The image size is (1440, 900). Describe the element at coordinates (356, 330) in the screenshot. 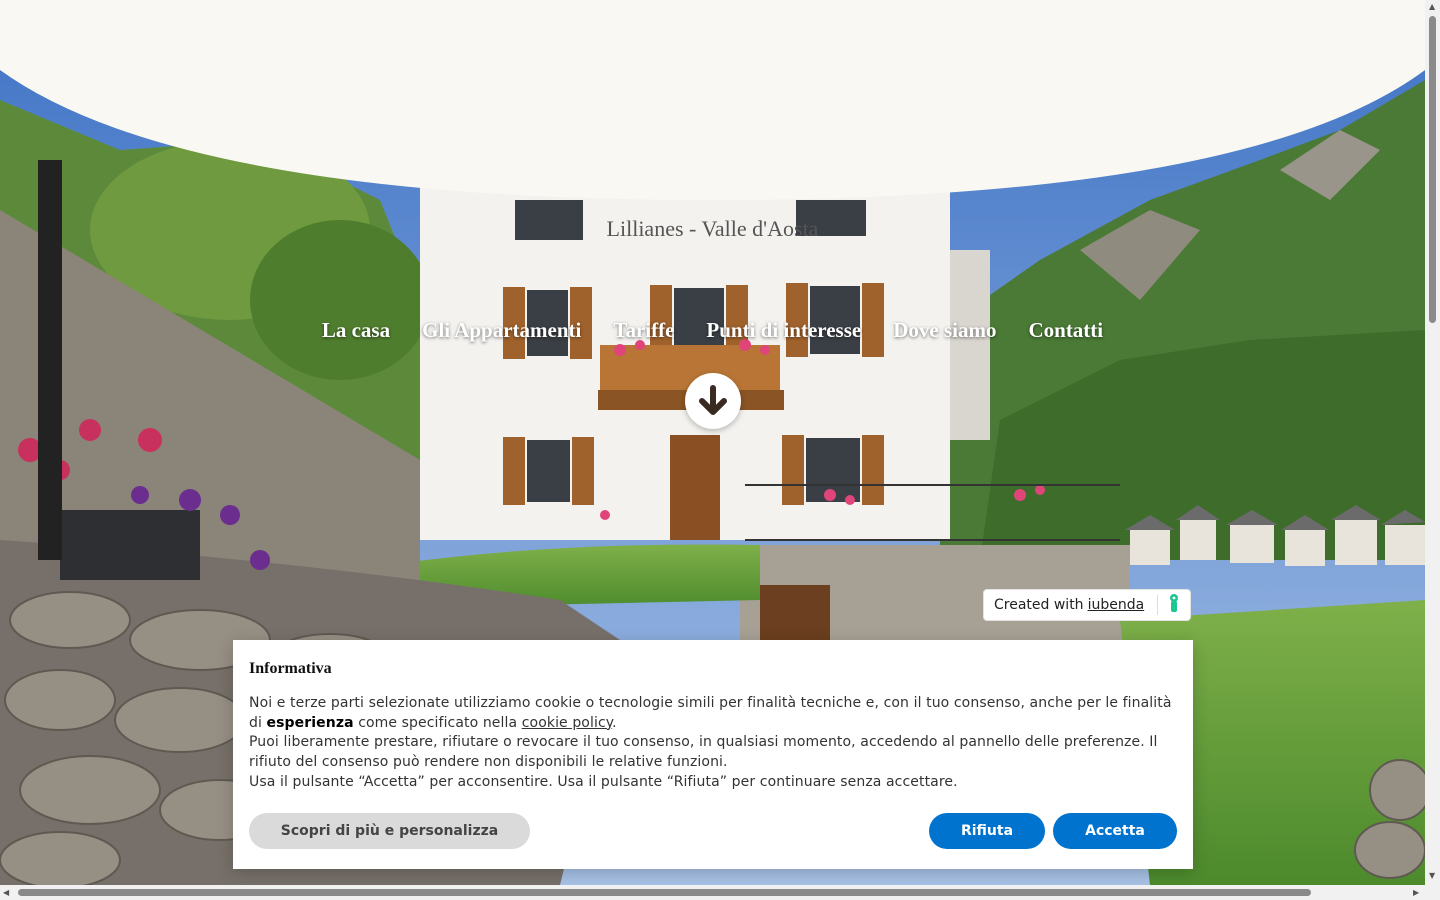

I see `nav-item-la-casa: La casa` at that location.